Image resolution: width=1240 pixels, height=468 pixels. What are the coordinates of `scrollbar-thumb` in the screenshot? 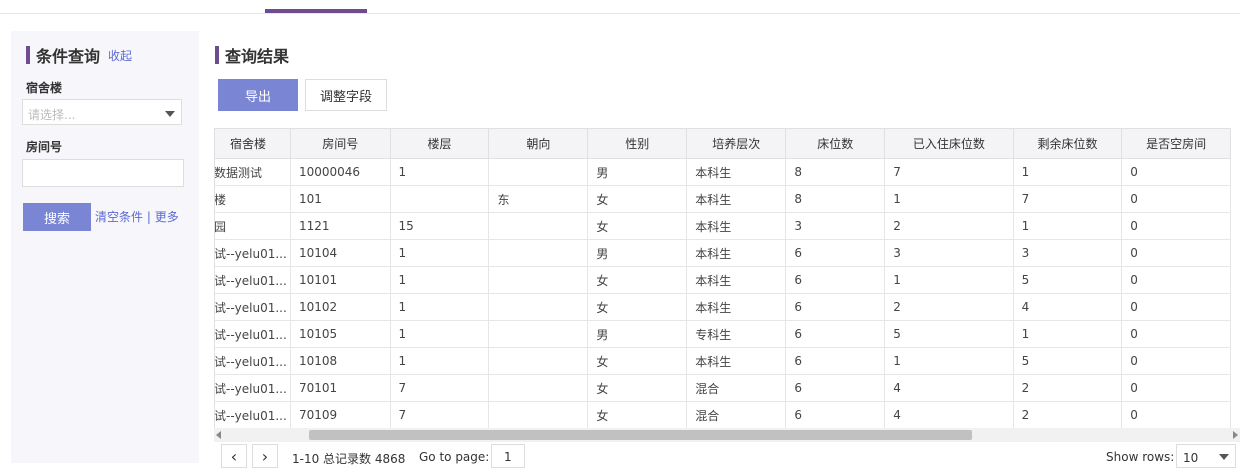 It's located at (640, 435).